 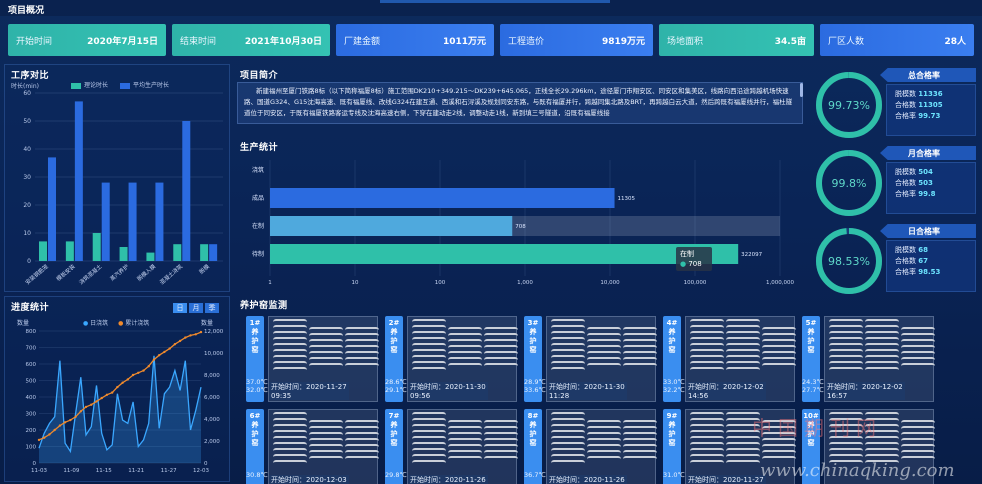 I want to click on kiln-card: 6# 养 护 窑 30.8℃ 开始时间：2020-12-03, so click(x=312, y=446).